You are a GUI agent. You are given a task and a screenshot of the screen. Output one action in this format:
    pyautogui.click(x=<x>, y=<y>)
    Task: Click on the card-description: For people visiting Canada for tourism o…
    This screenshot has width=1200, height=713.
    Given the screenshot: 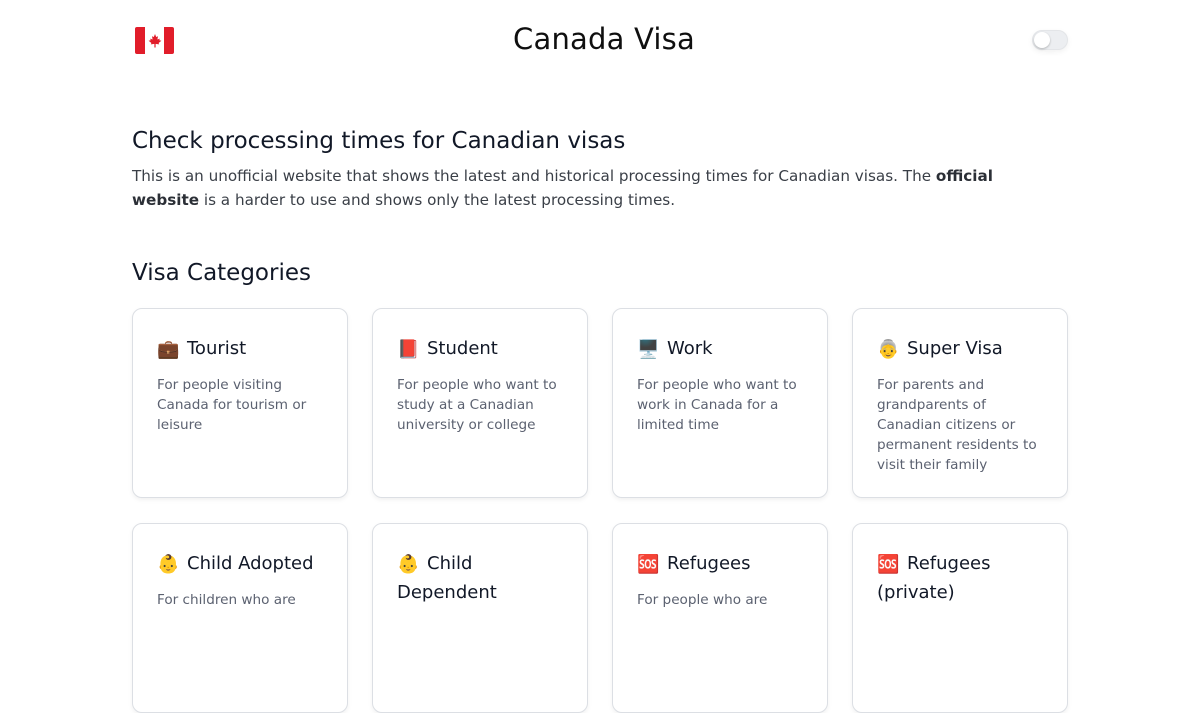 What is the action you would take?
    pyautogui.click(x=232, y=405)
    